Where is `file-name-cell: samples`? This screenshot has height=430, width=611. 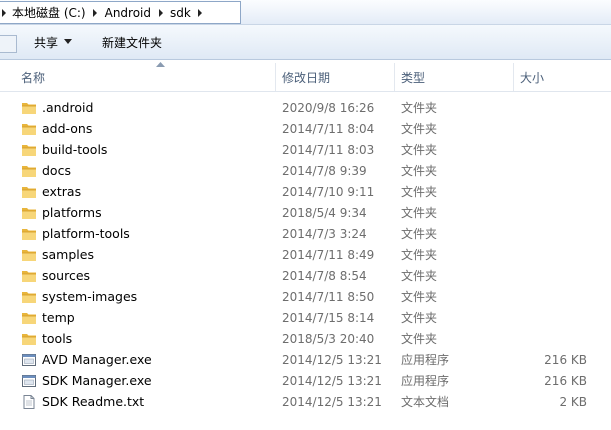
file-name-cell: samples is located at coordinates (57, 254).